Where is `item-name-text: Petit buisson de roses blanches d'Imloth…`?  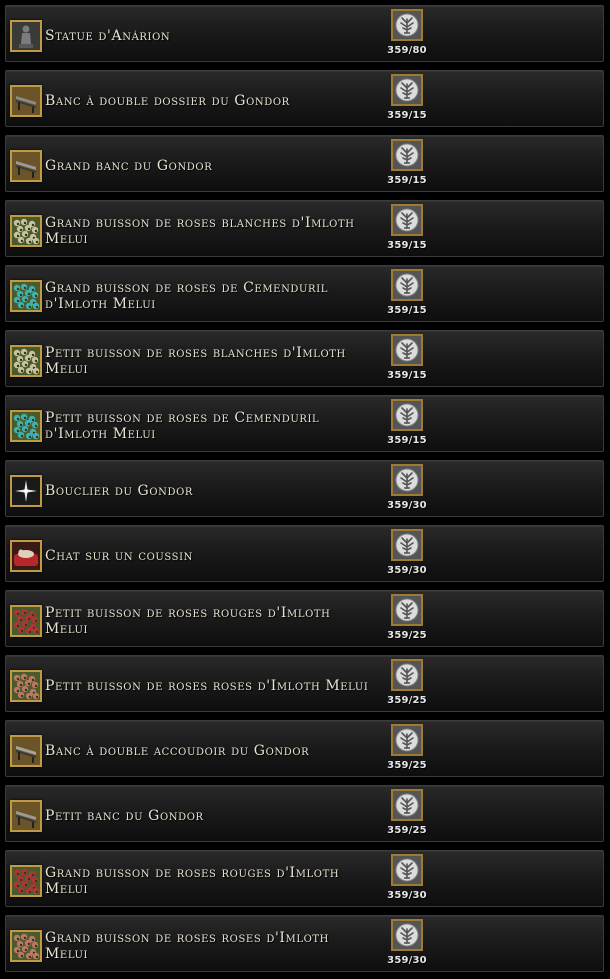
item-name-text: Petit buisson de roses blanches d'Imloth… is located at coordinates (195, 361).